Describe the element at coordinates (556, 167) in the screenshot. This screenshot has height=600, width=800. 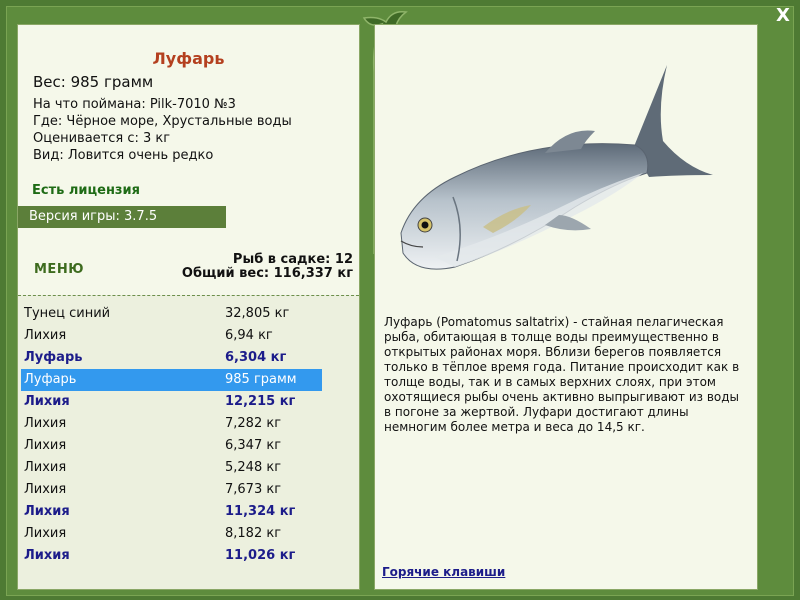
I see `bluefish-image` at that location.